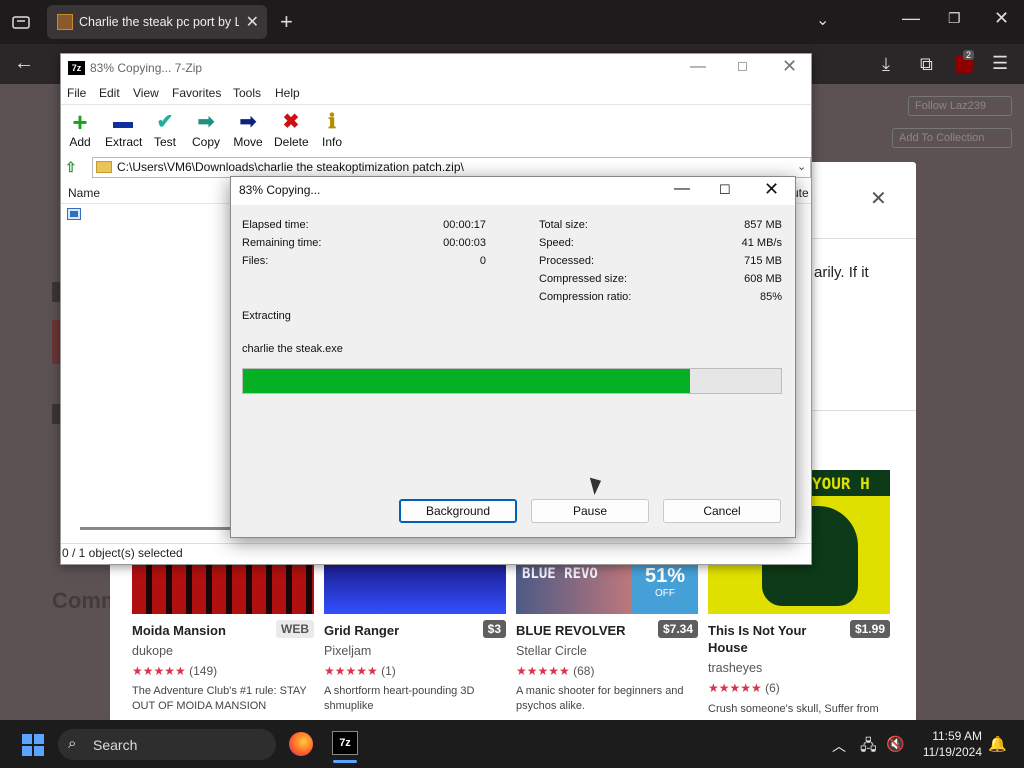 The image size is (1024, 768). I want to click on clock-time: 11:59 AM, so click(956, 736).